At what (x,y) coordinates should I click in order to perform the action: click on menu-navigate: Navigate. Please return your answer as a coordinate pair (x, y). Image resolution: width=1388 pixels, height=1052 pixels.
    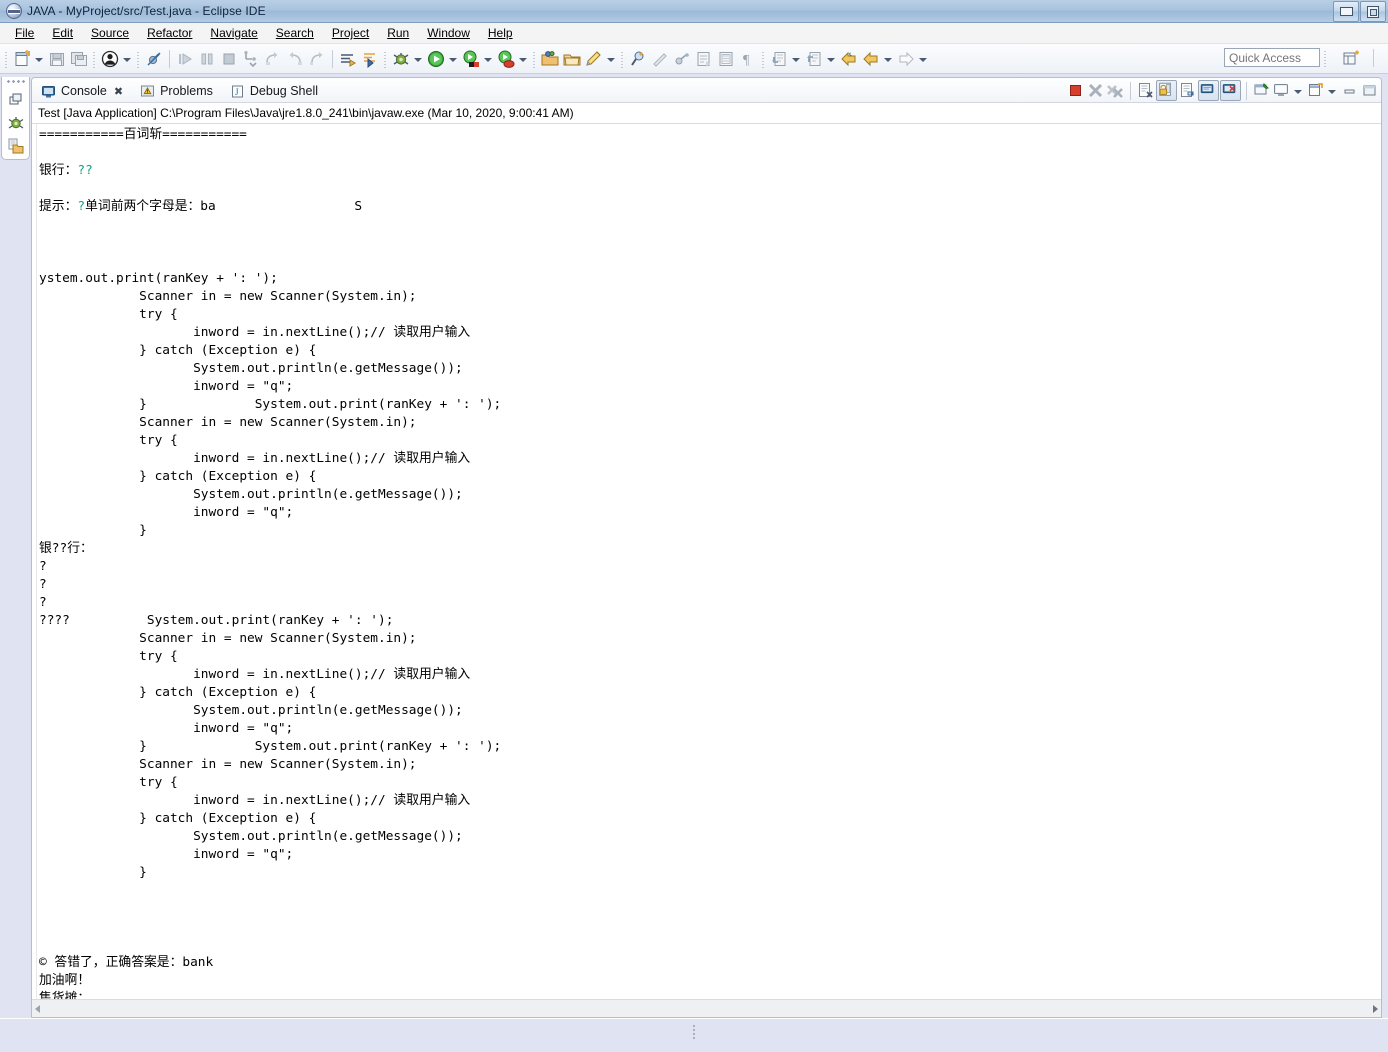
    Looking at the image, I should click on (233, 33).